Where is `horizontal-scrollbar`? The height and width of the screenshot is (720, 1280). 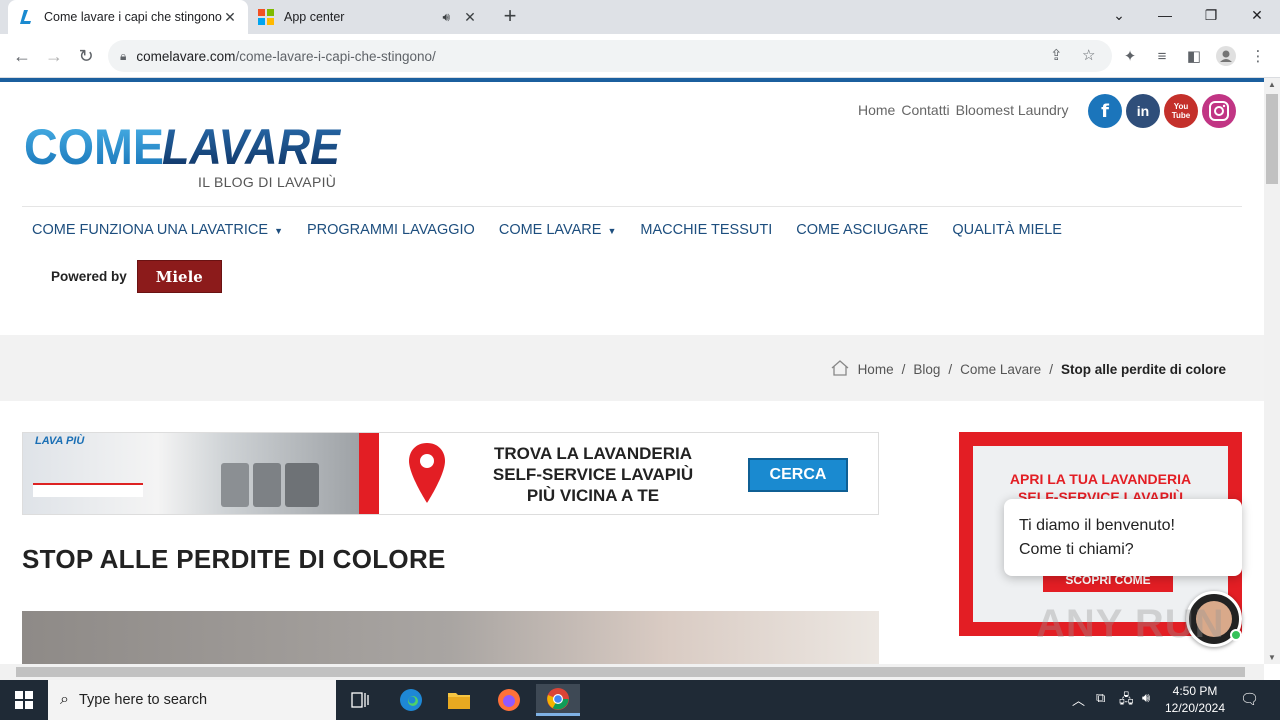 horizontal-scrollbar is located at coordinates (632, 672).